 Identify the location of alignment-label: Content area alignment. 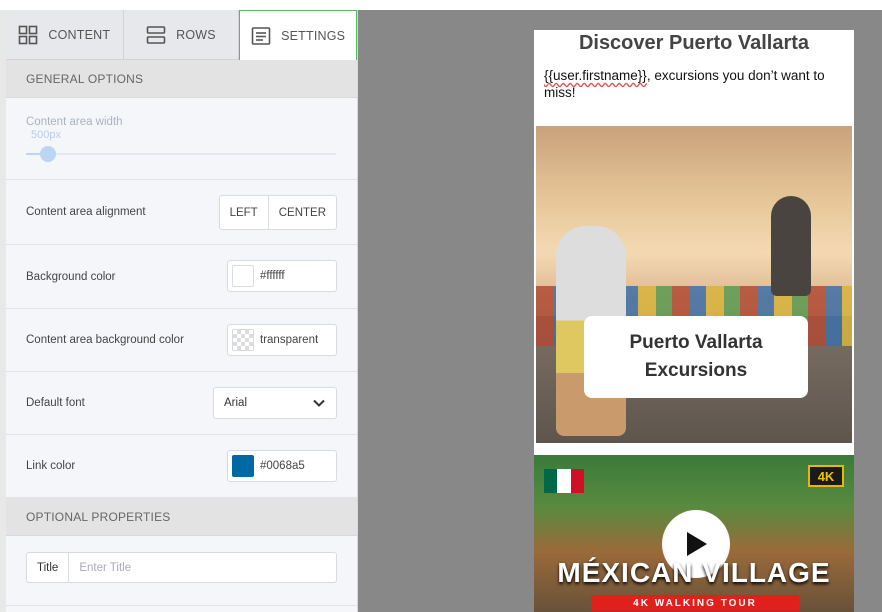
(86, 212).